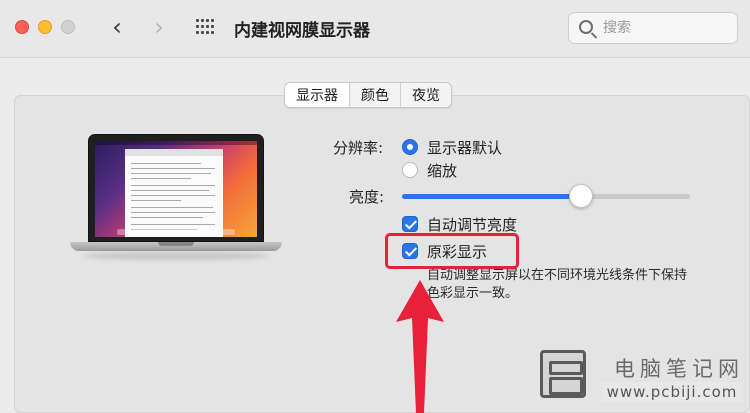 This screenshot has height=413, width=750. What do you see at coordinates (563, 374) in the screenshot?
I see `watermark-logo` at bounding box center [563, 374].